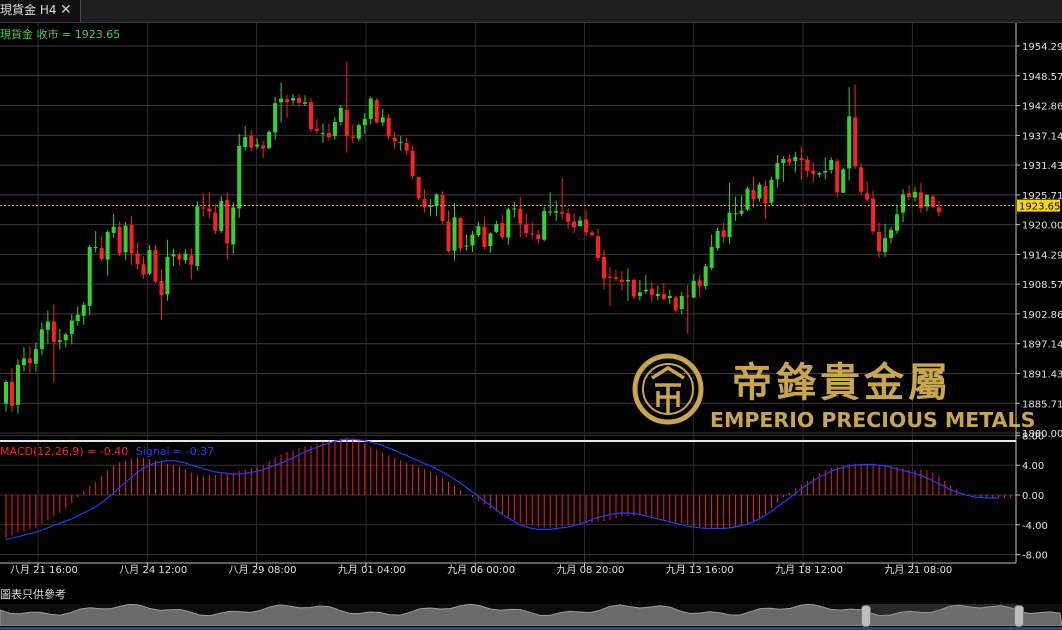 This screenshot has width=1062, height=630. Describe the element at coordinates (1042, 107) in the screenshot. I see `price-tick-label: 1942.86` at that location.